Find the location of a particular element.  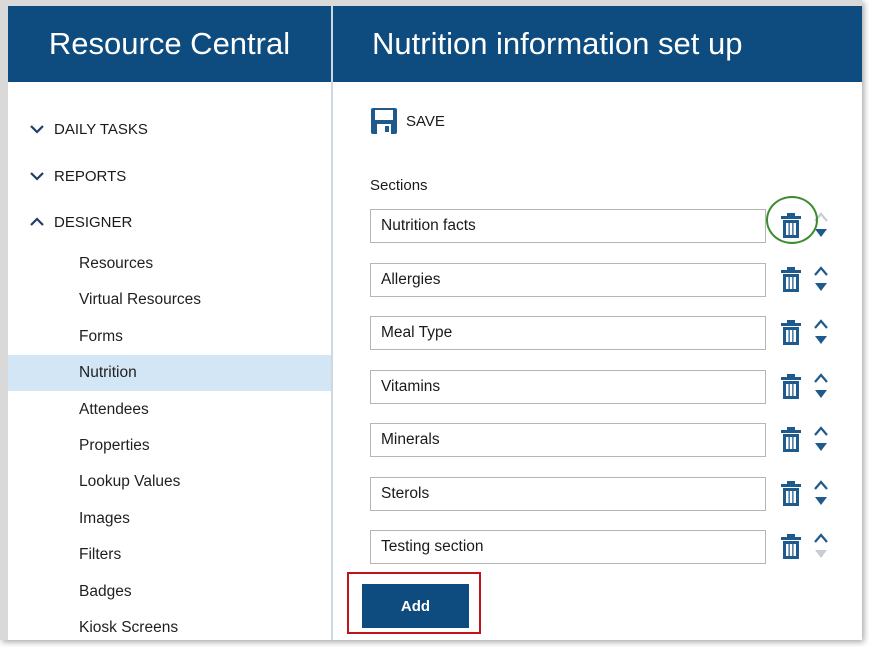

add-section-button: Add is located at coordinates (415, 606).